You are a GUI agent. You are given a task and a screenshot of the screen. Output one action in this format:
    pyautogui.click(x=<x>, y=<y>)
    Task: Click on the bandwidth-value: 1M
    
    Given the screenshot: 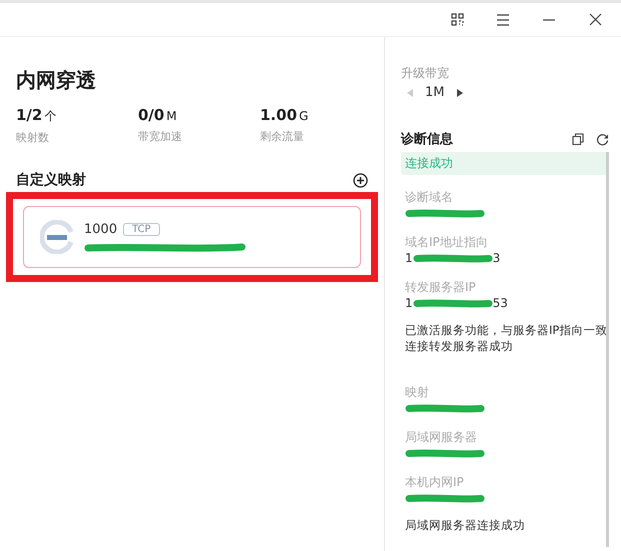 What is the action you would take?
    pyautogui.click(x=434, y=92)
    